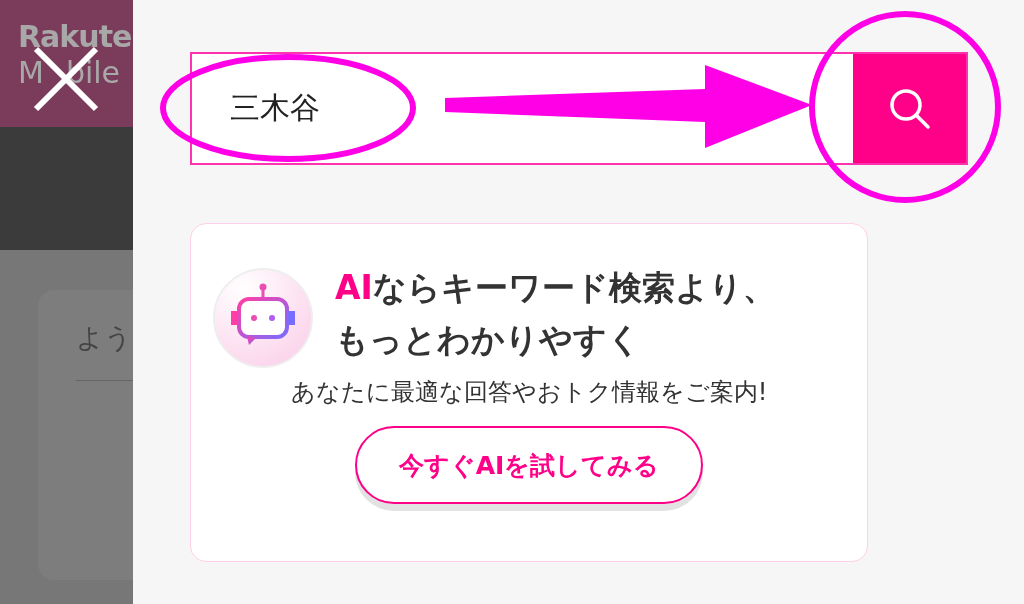 The height and width of the screenshot is (604, 1024). I want to click on logo-text: Rakute, so click(75, 37).